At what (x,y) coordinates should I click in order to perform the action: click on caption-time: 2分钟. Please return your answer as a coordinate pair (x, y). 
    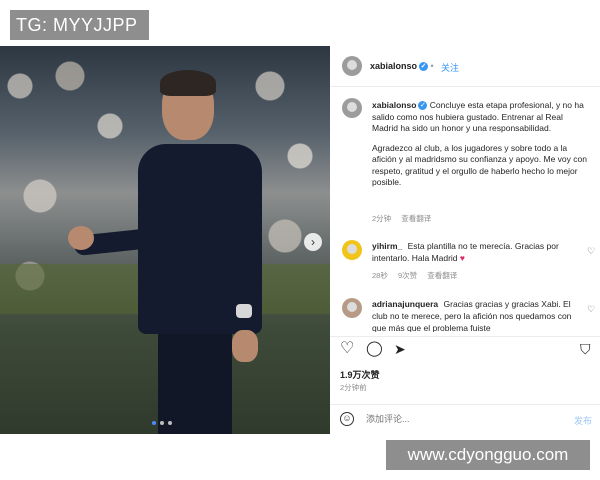
    Looking at the image, I should click on (382, 218).